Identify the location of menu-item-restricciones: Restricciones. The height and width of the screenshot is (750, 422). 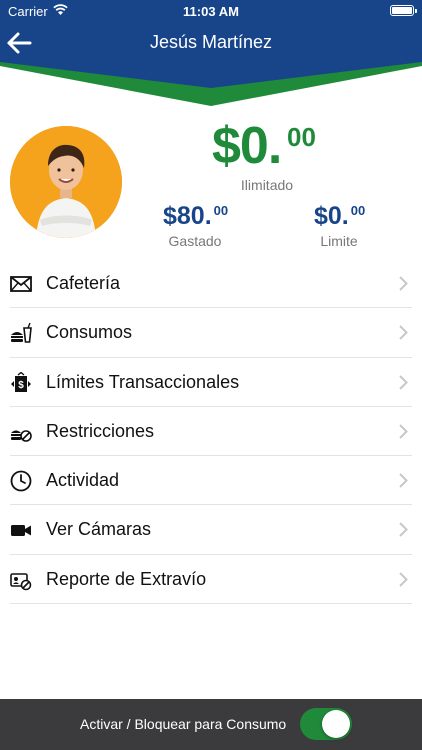
(211, 432).